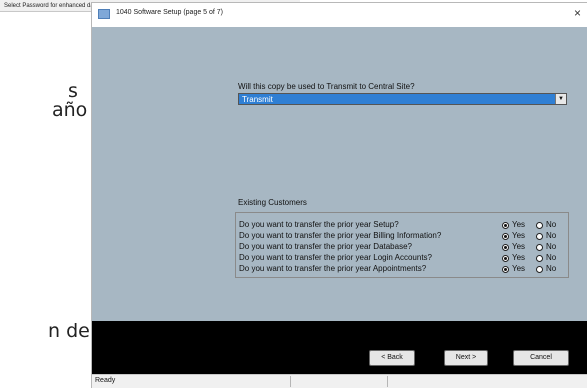  I want to click on status-bar: Ready, so click(339, 381).